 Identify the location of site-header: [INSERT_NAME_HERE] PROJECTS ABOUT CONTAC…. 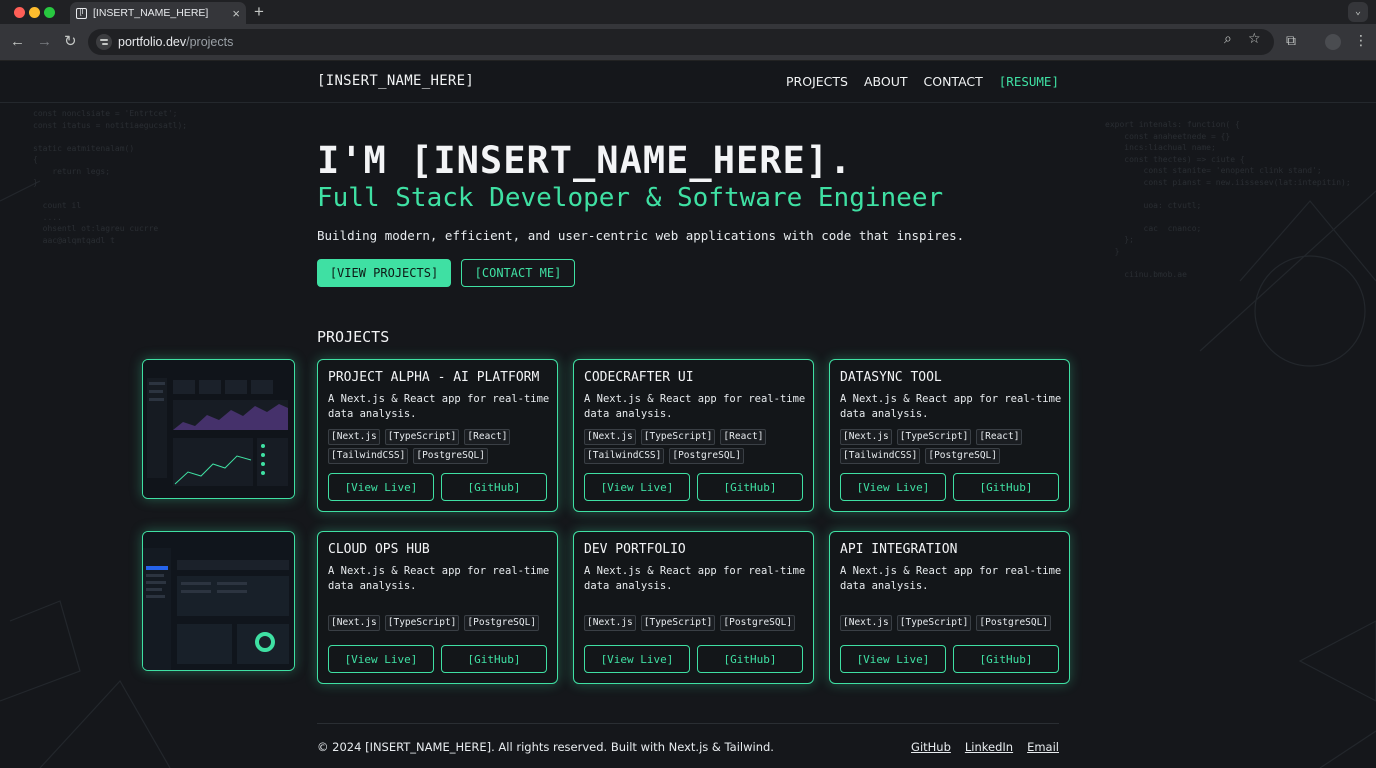
(688, 82).